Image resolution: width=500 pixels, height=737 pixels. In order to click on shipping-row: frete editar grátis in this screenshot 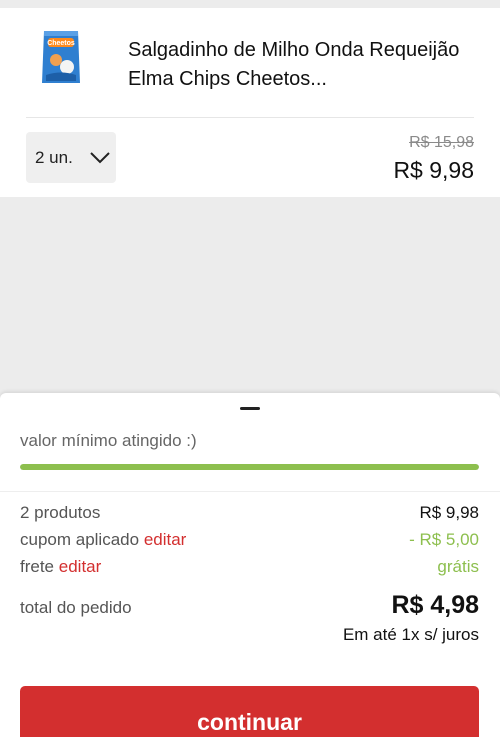, I will do `click(249, 567)`.